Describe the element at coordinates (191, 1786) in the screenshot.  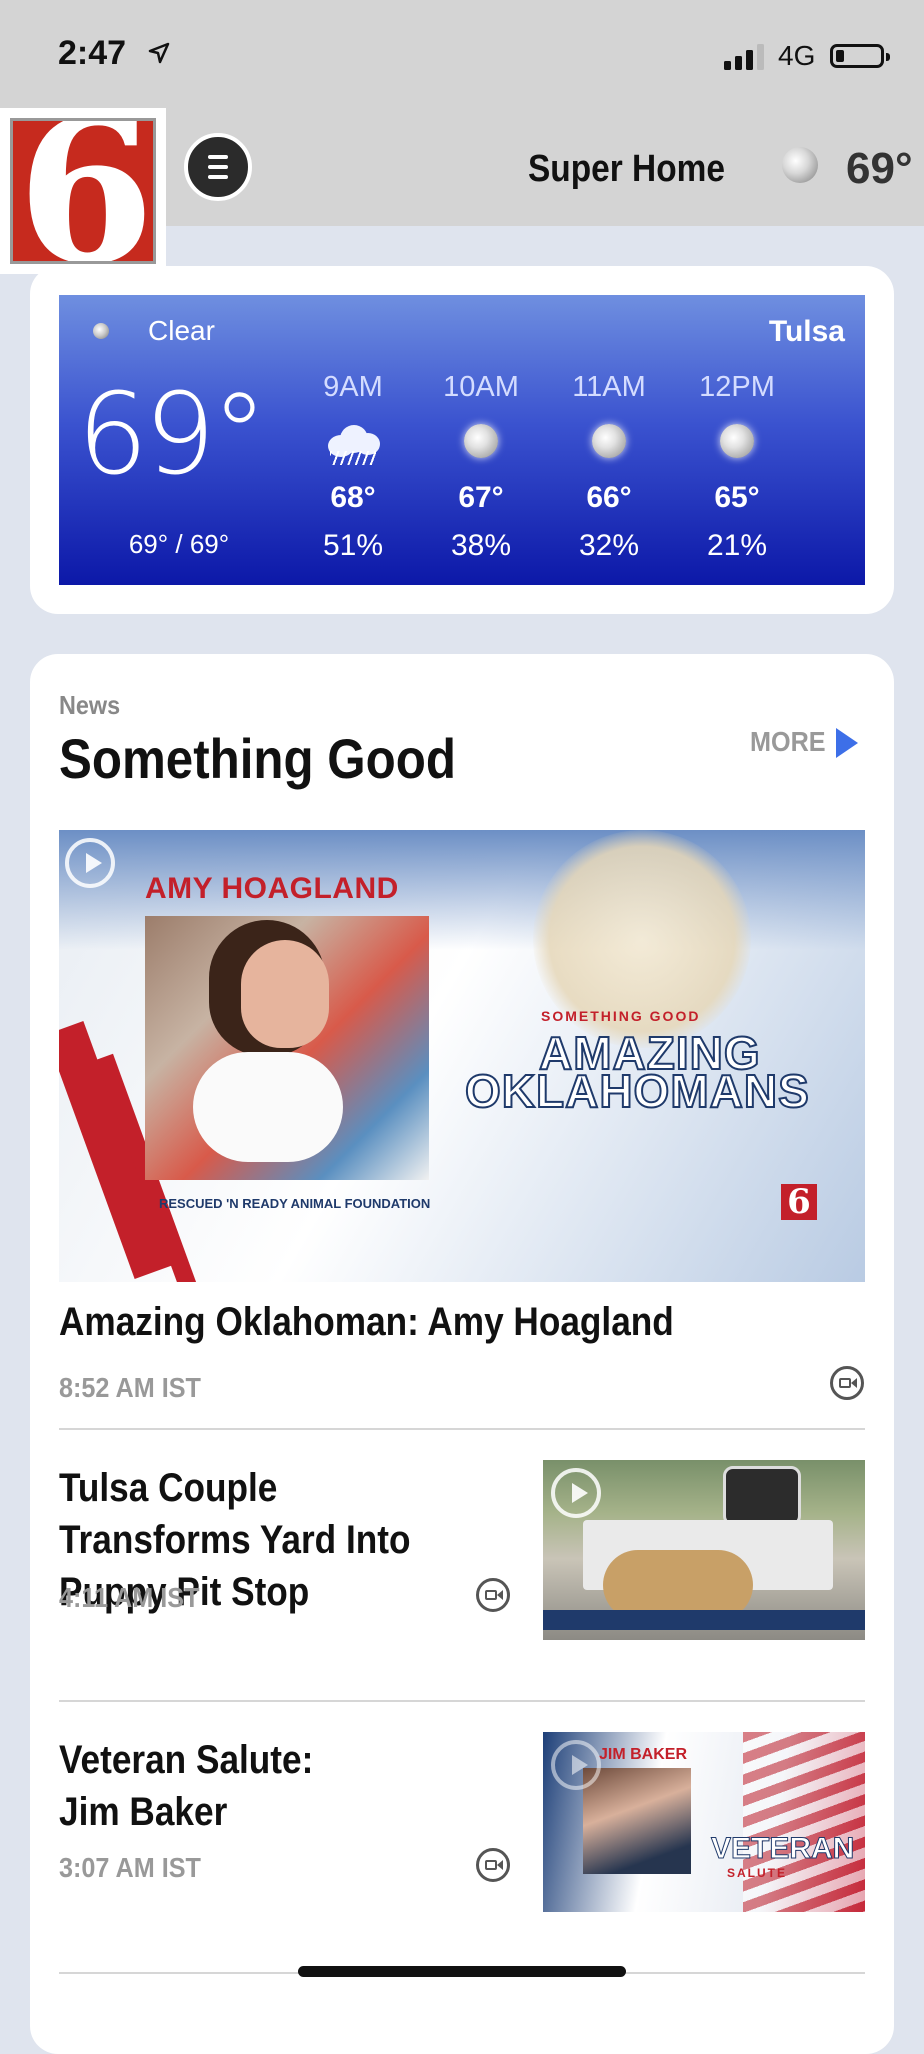
I see `article-title: Veteran Salute: Jim Baker` at that location.